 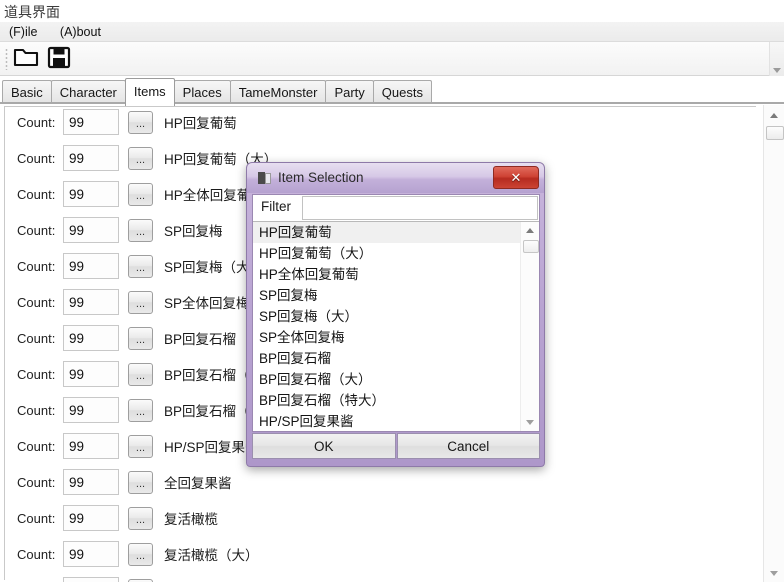 What do you see at coordinates (193, 231) in the screenshot?
I see `item-name-label: SP回复梅` at bounding box center [193, 231].